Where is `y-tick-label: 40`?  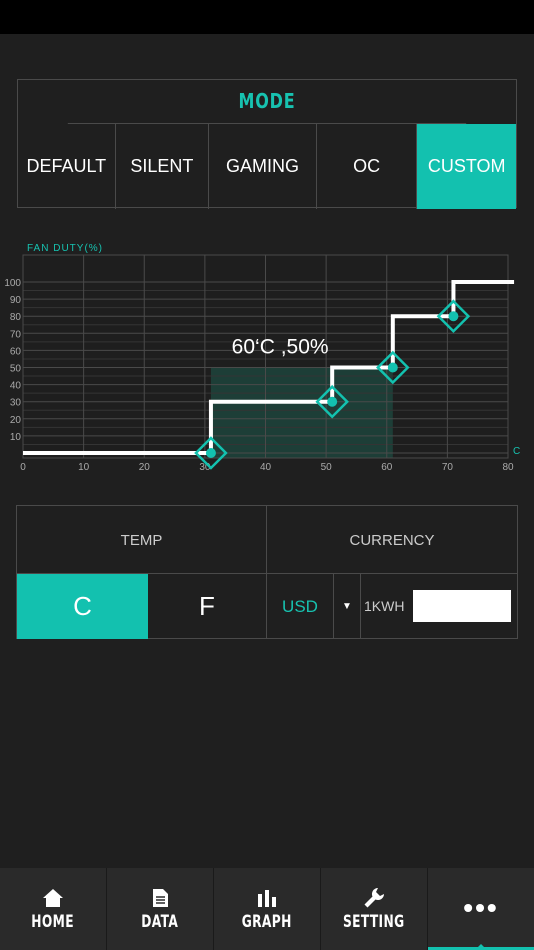 y-tick-label: 40 is located at coordinates (16, 386).